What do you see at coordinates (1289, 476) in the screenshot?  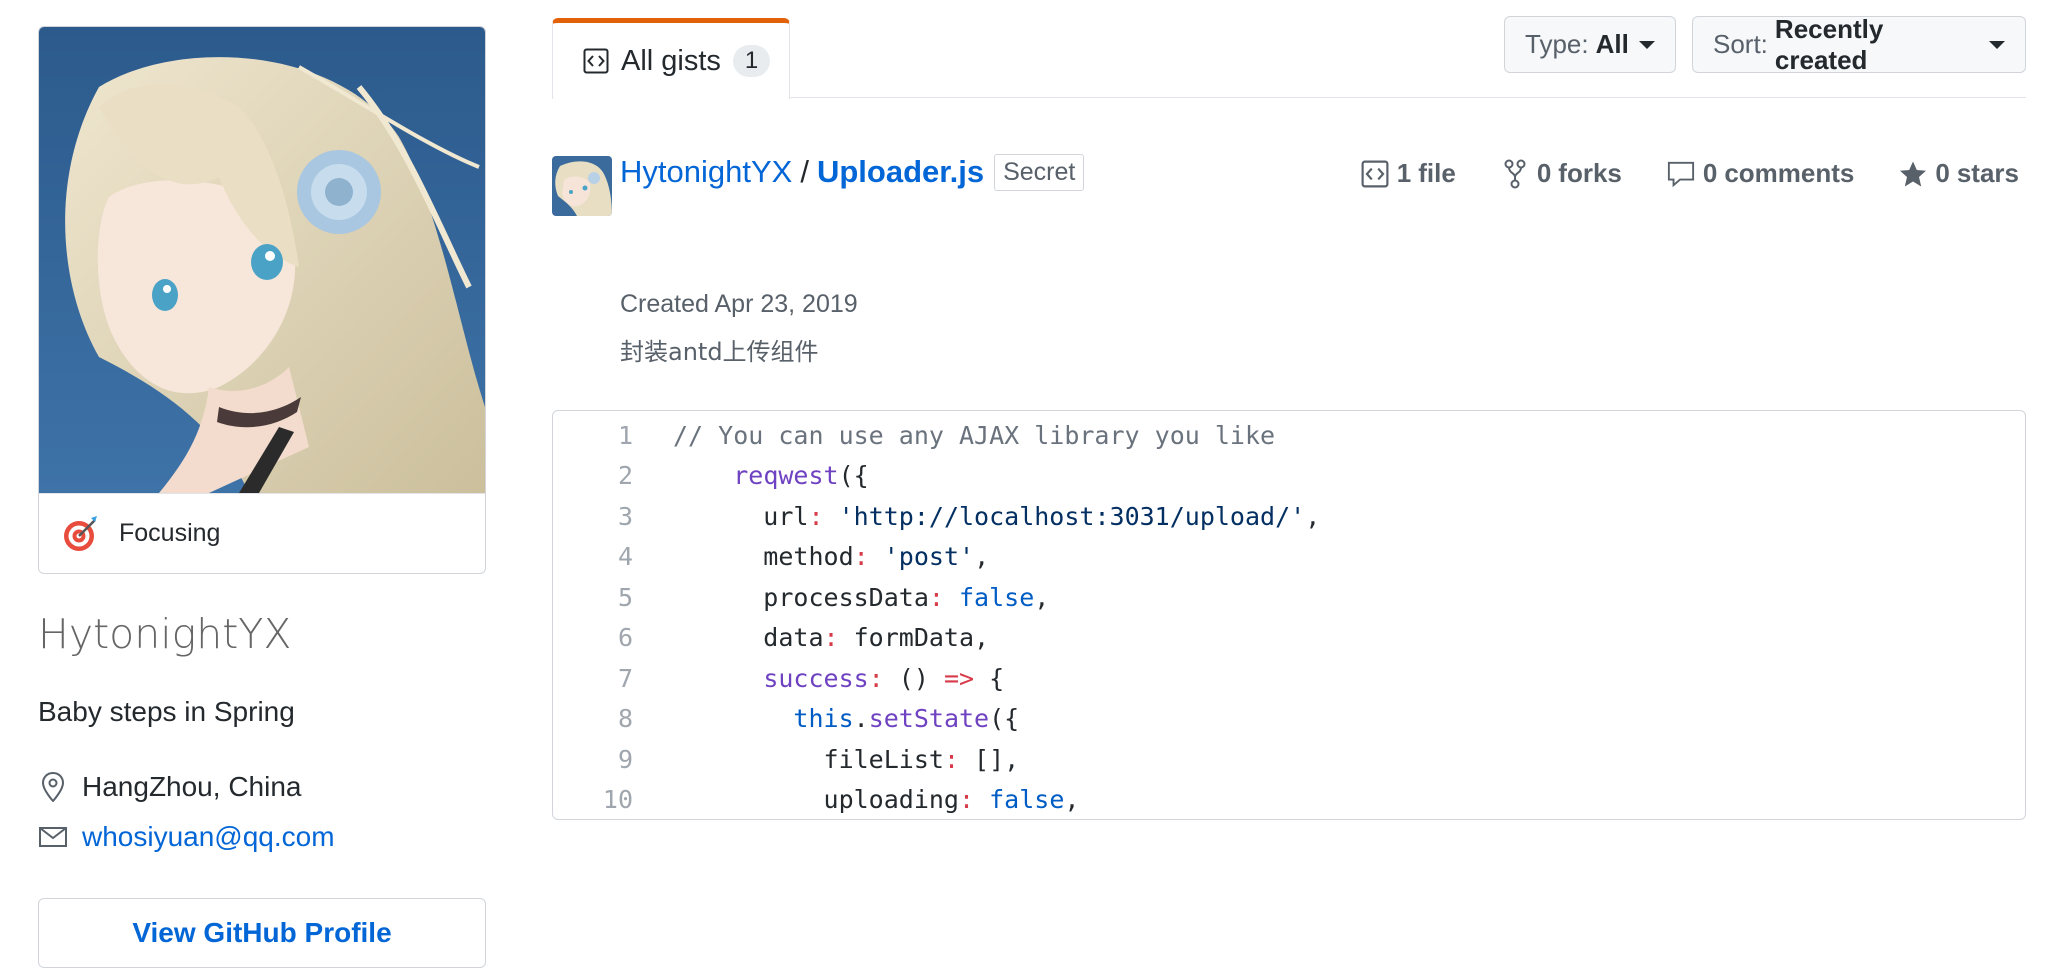 I see `code-line: 2 reqwest({` at bounding box center [1289, 476].